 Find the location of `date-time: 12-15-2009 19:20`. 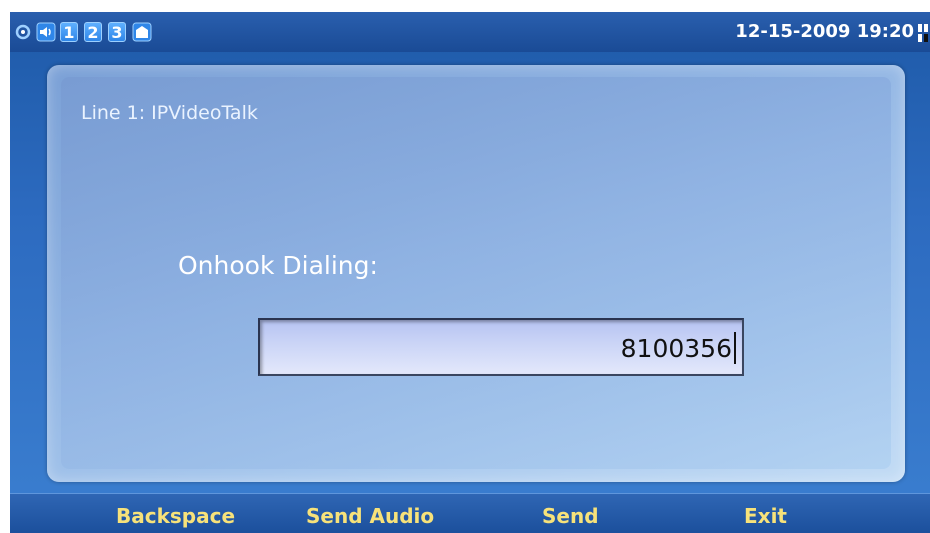

date-time: 12-15-2009 19:20 is located at coordinates (824, 31).